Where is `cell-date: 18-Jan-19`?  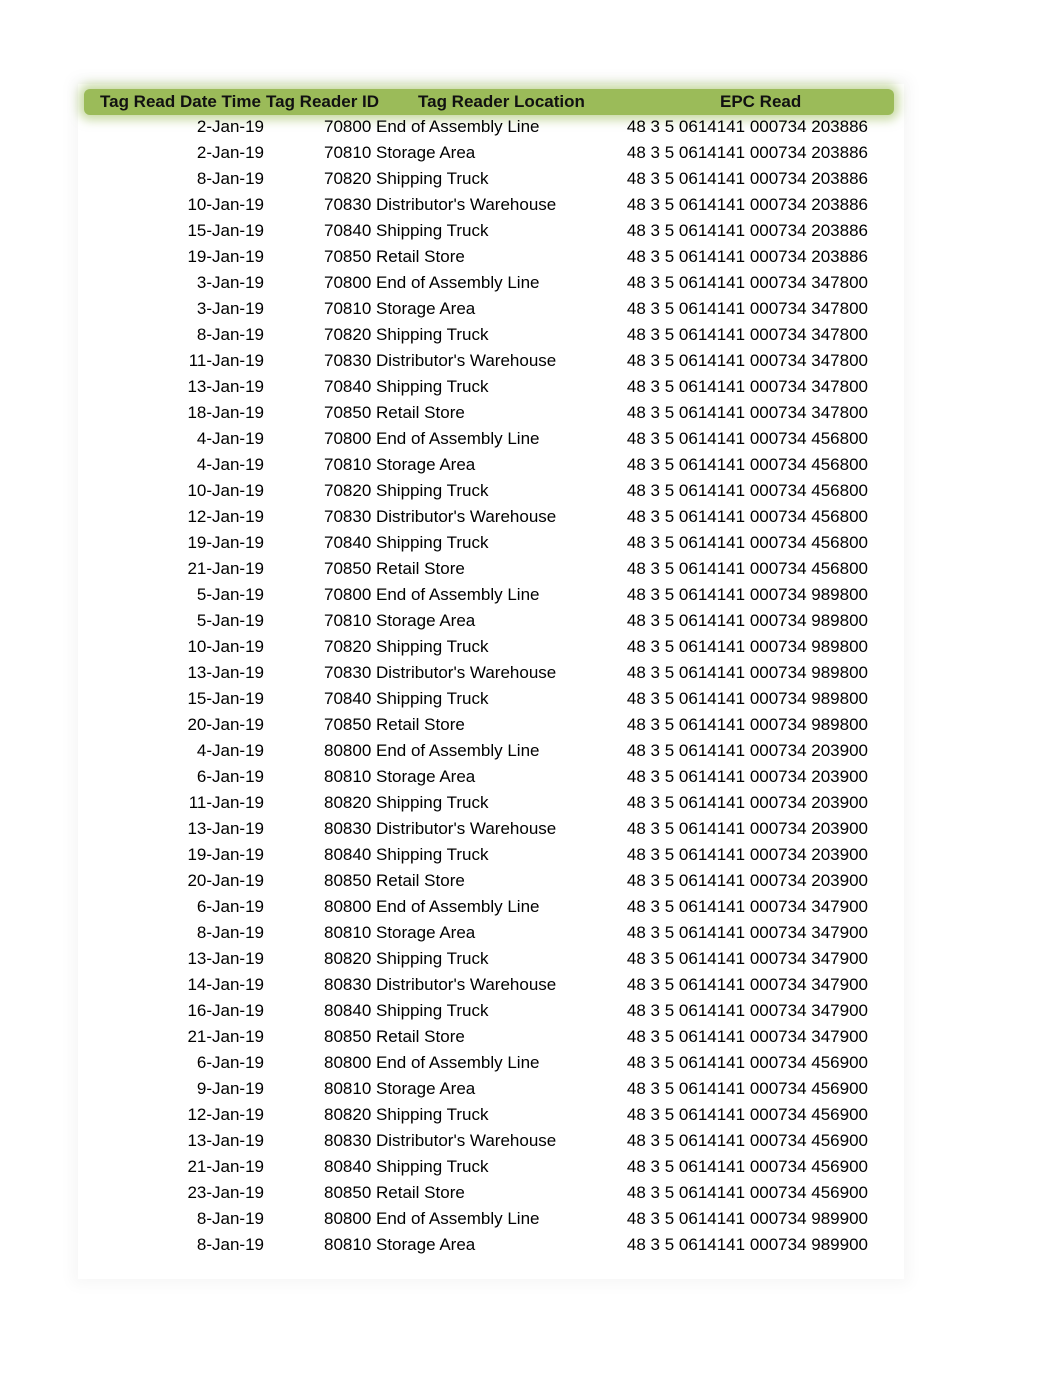 cell-date: 18-Jan-19 is located at coordinates (225, 413).